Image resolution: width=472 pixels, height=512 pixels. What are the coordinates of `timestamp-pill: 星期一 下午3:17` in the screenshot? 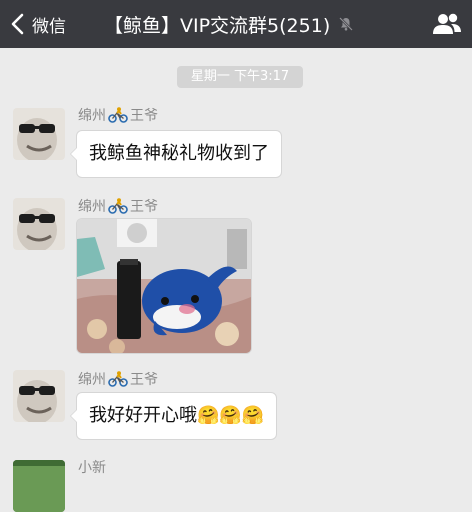 It's located at (240, 77).